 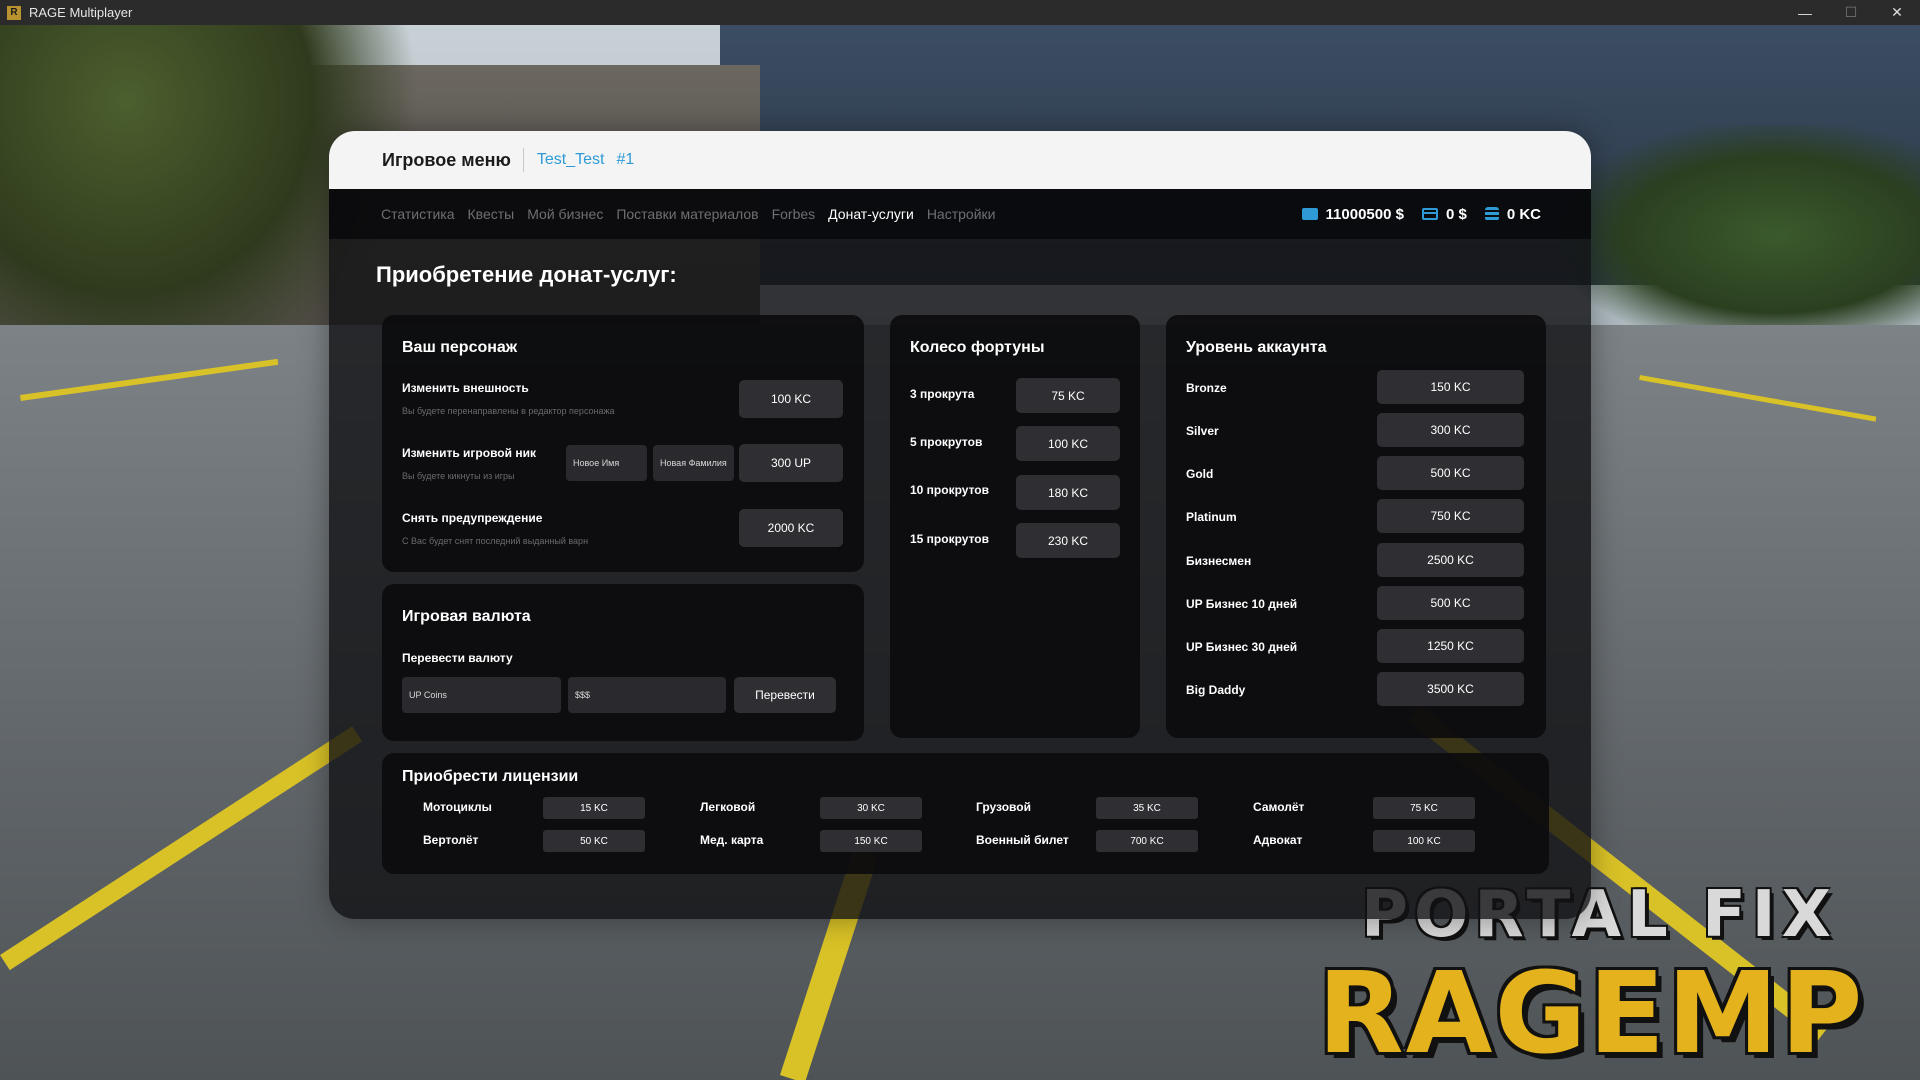 What do you see at coordinates (457, 807) in the screenshot?
I see `license-motorcycle-label: Мотоциклы` at bounding box center [457, 807].